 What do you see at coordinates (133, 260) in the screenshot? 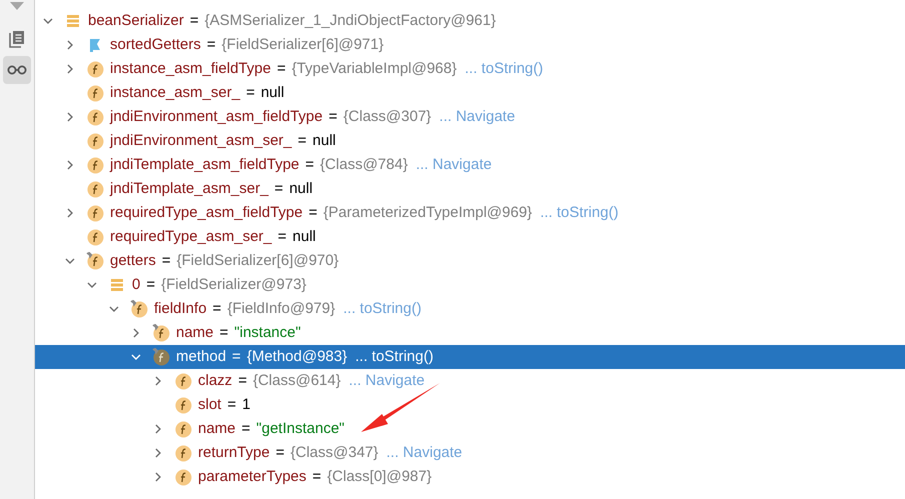
I see `variable-name: getters` at bounding box center [133, 260].